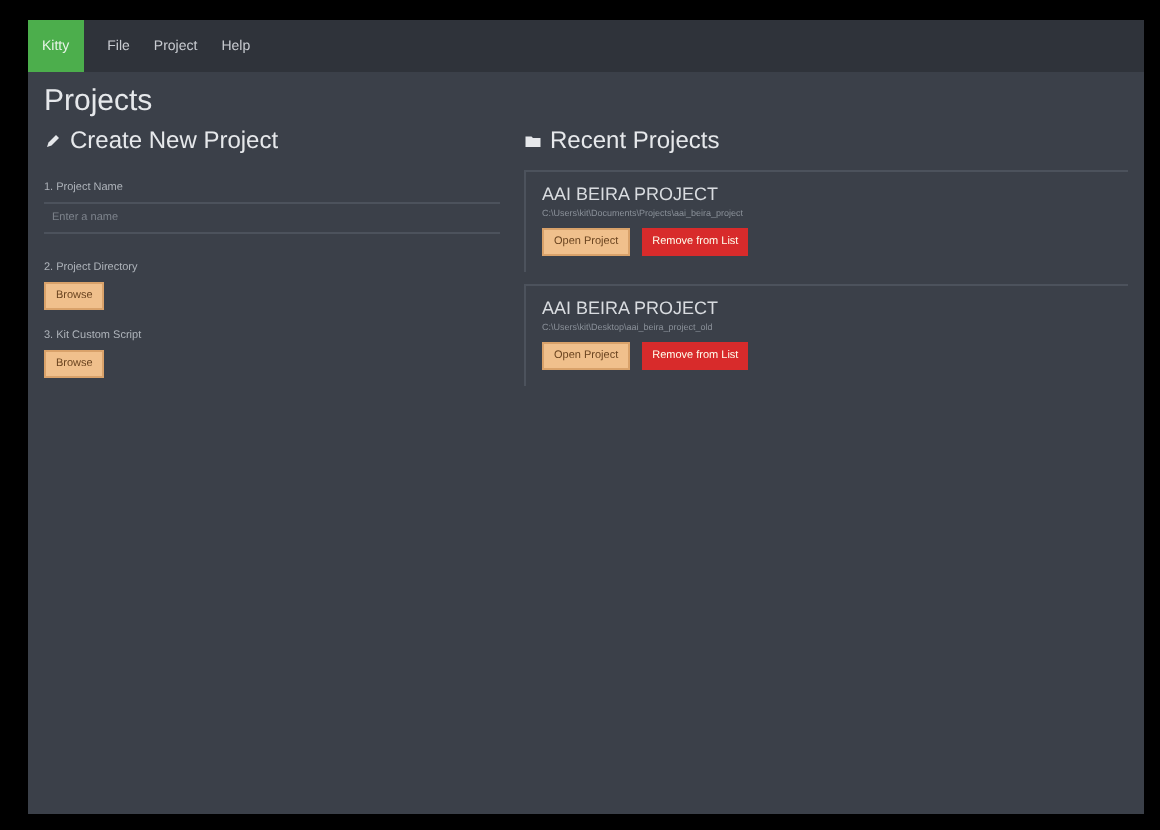  Describe the element at coordinates (174, 140) in the screenshot. I see `section-heading: Create New Project` at that location.